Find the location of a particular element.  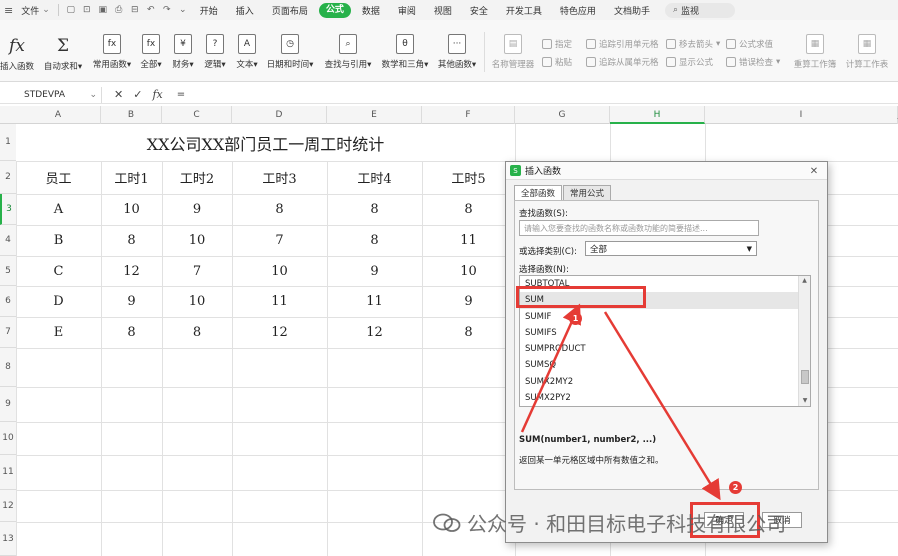

annotation-arrows is located at coordinates (620, 402).